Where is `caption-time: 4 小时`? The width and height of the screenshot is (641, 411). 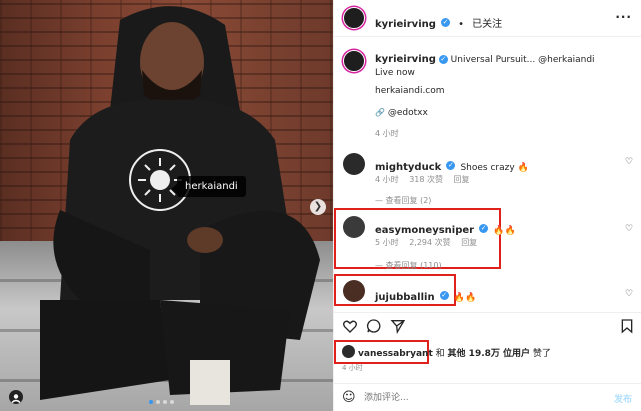
caption-time: 4 小时 is located at coordinates (387, 133).